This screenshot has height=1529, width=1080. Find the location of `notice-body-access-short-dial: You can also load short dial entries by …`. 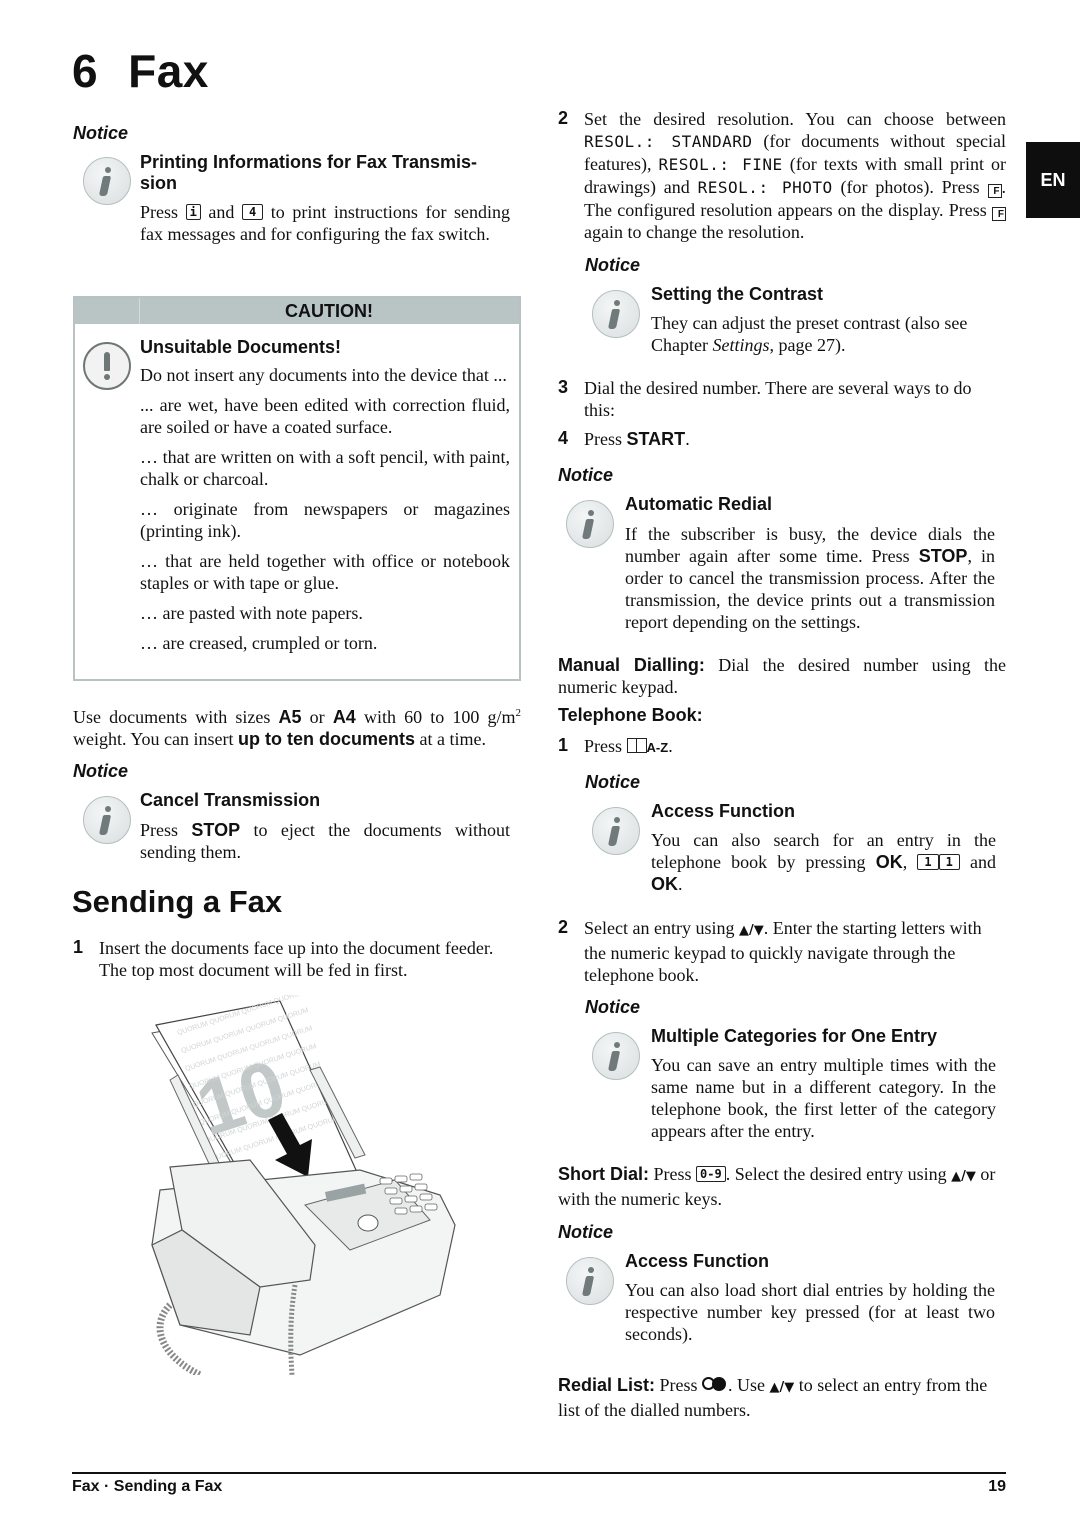

notice-body-access-short-dial: You can also load short dial entries by … is located at coordinates (810, 1312).